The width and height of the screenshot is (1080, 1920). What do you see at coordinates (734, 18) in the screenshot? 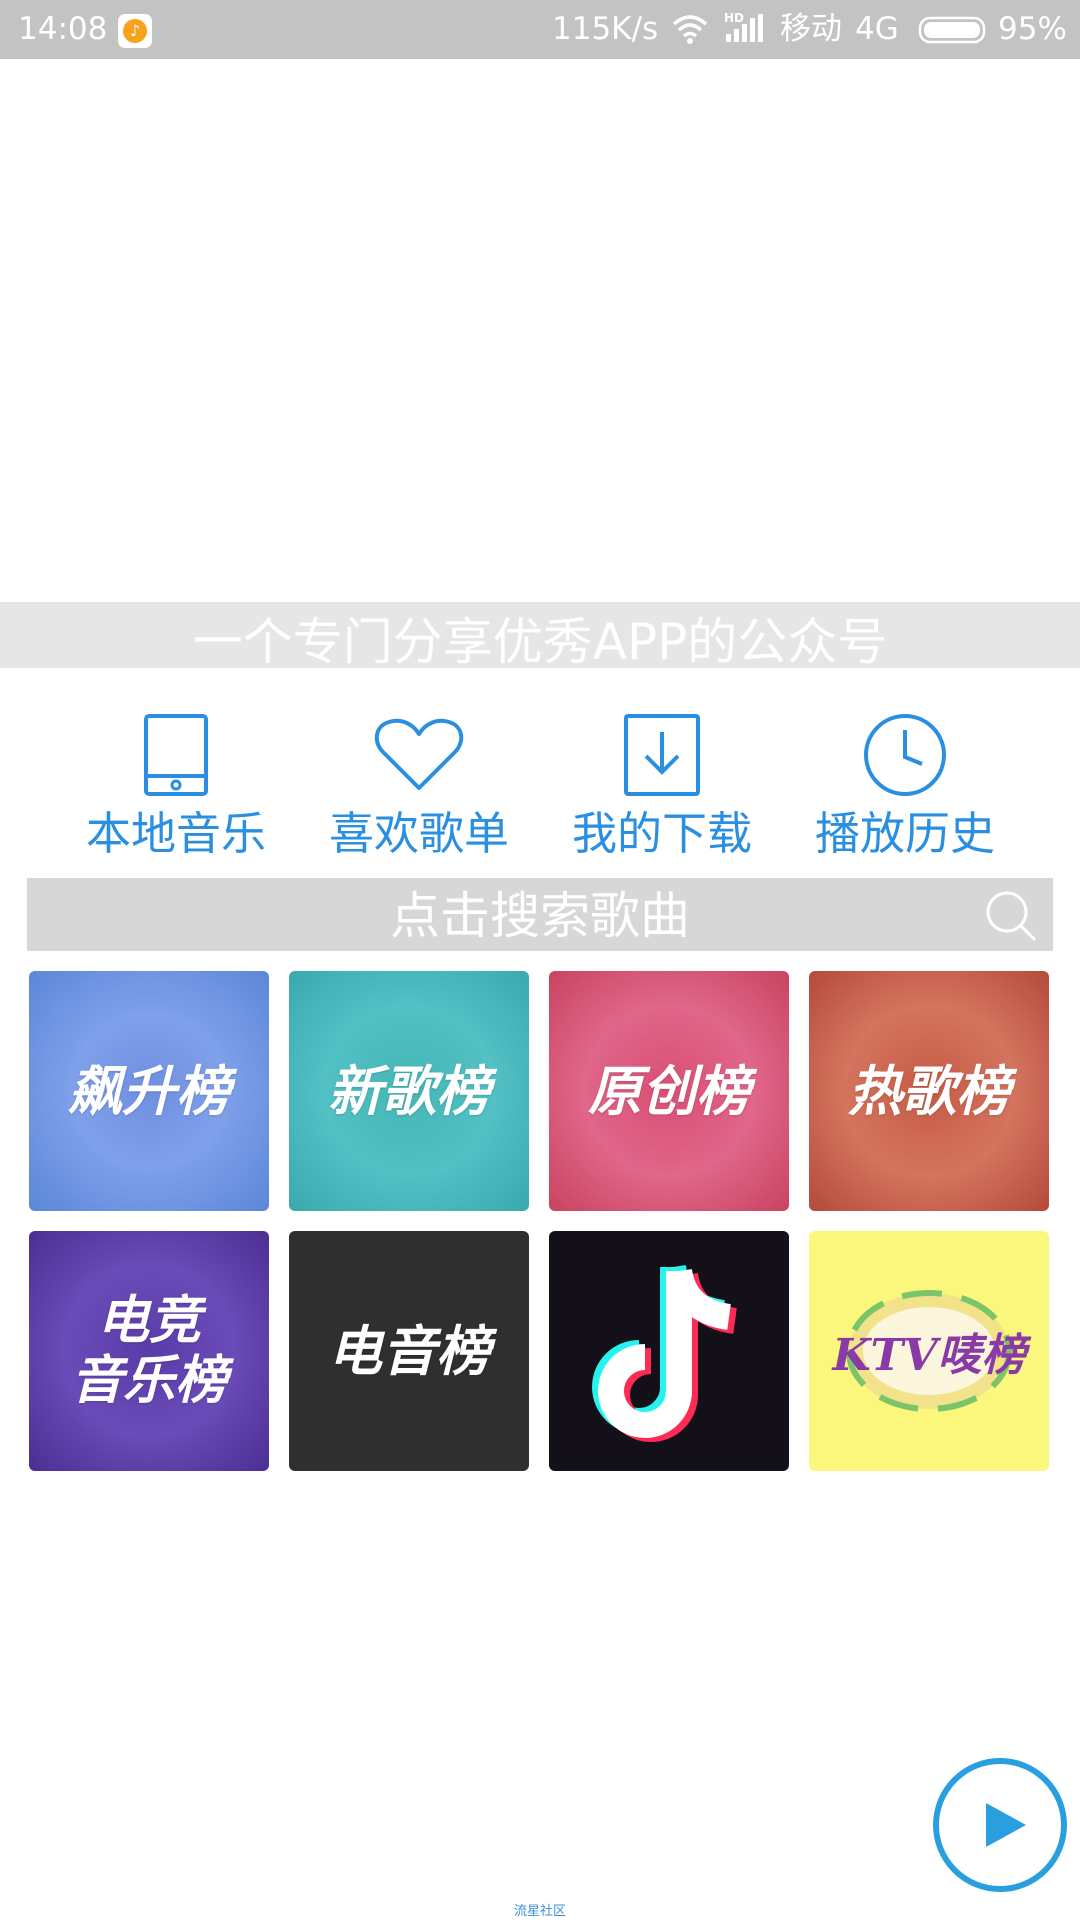
I see `svg-text: HD` at bounding box center [734, 18].